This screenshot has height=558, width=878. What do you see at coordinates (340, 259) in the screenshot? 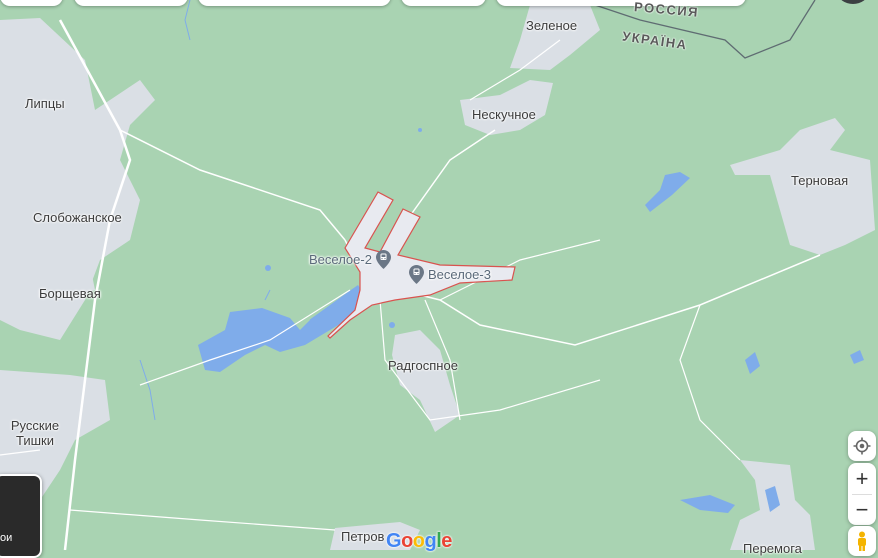
I see `poi-label: Веселое-2` at bounding box center [340, 259].